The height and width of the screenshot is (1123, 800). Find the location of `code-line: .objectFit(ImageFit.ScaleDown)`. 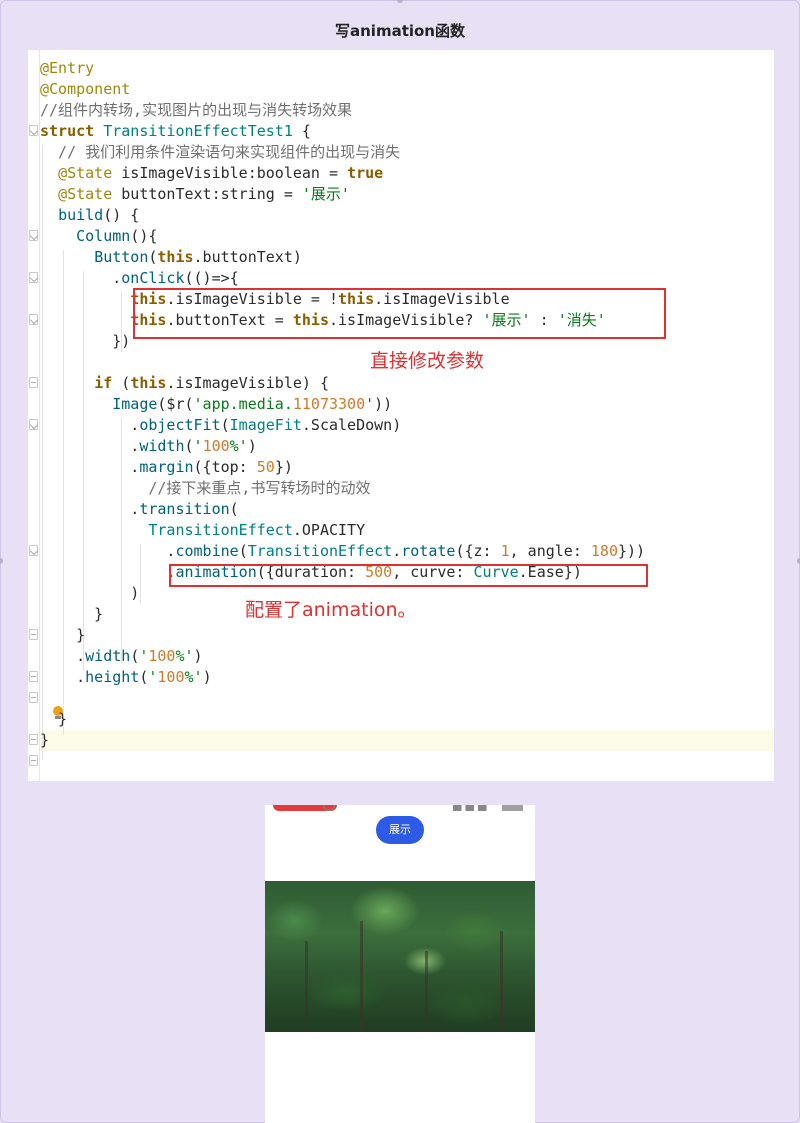

code-line: .objectFit(ImageFit.ScaleDown) is located at coordinates (220, 425).